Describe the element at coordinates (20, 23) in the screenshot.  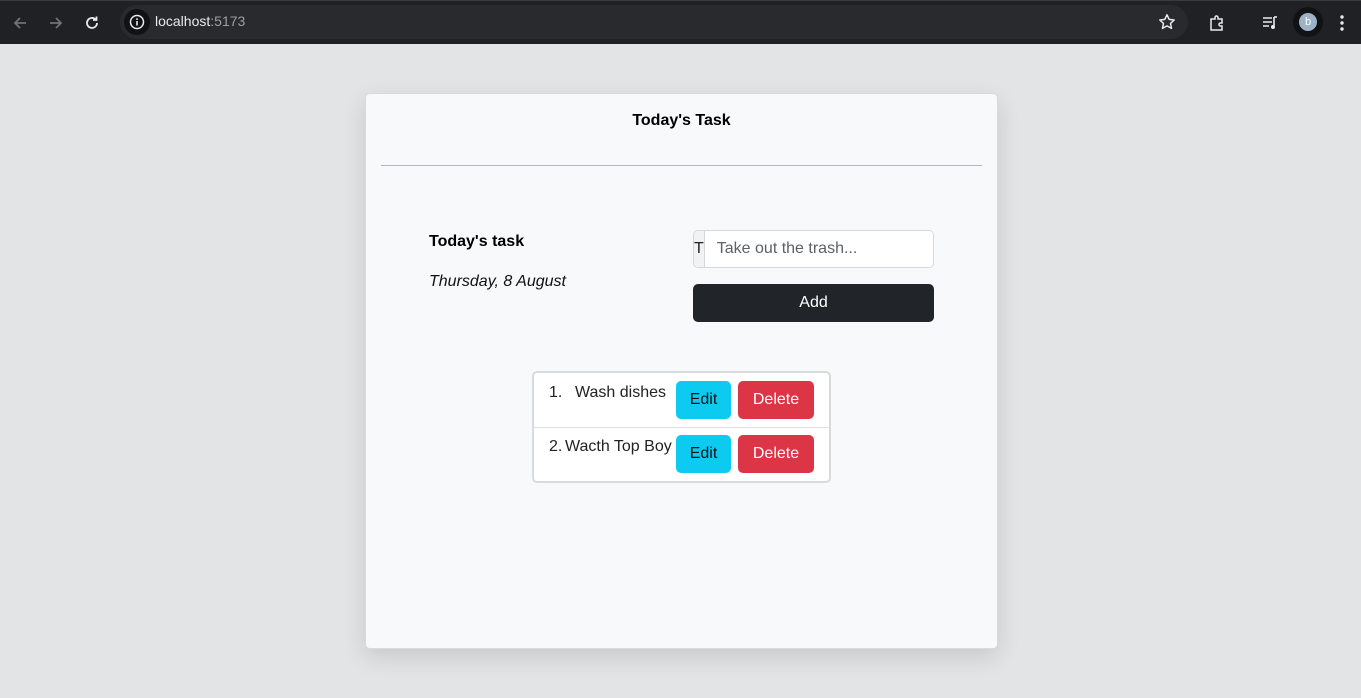
I see `back-arrow-icon` at that location.